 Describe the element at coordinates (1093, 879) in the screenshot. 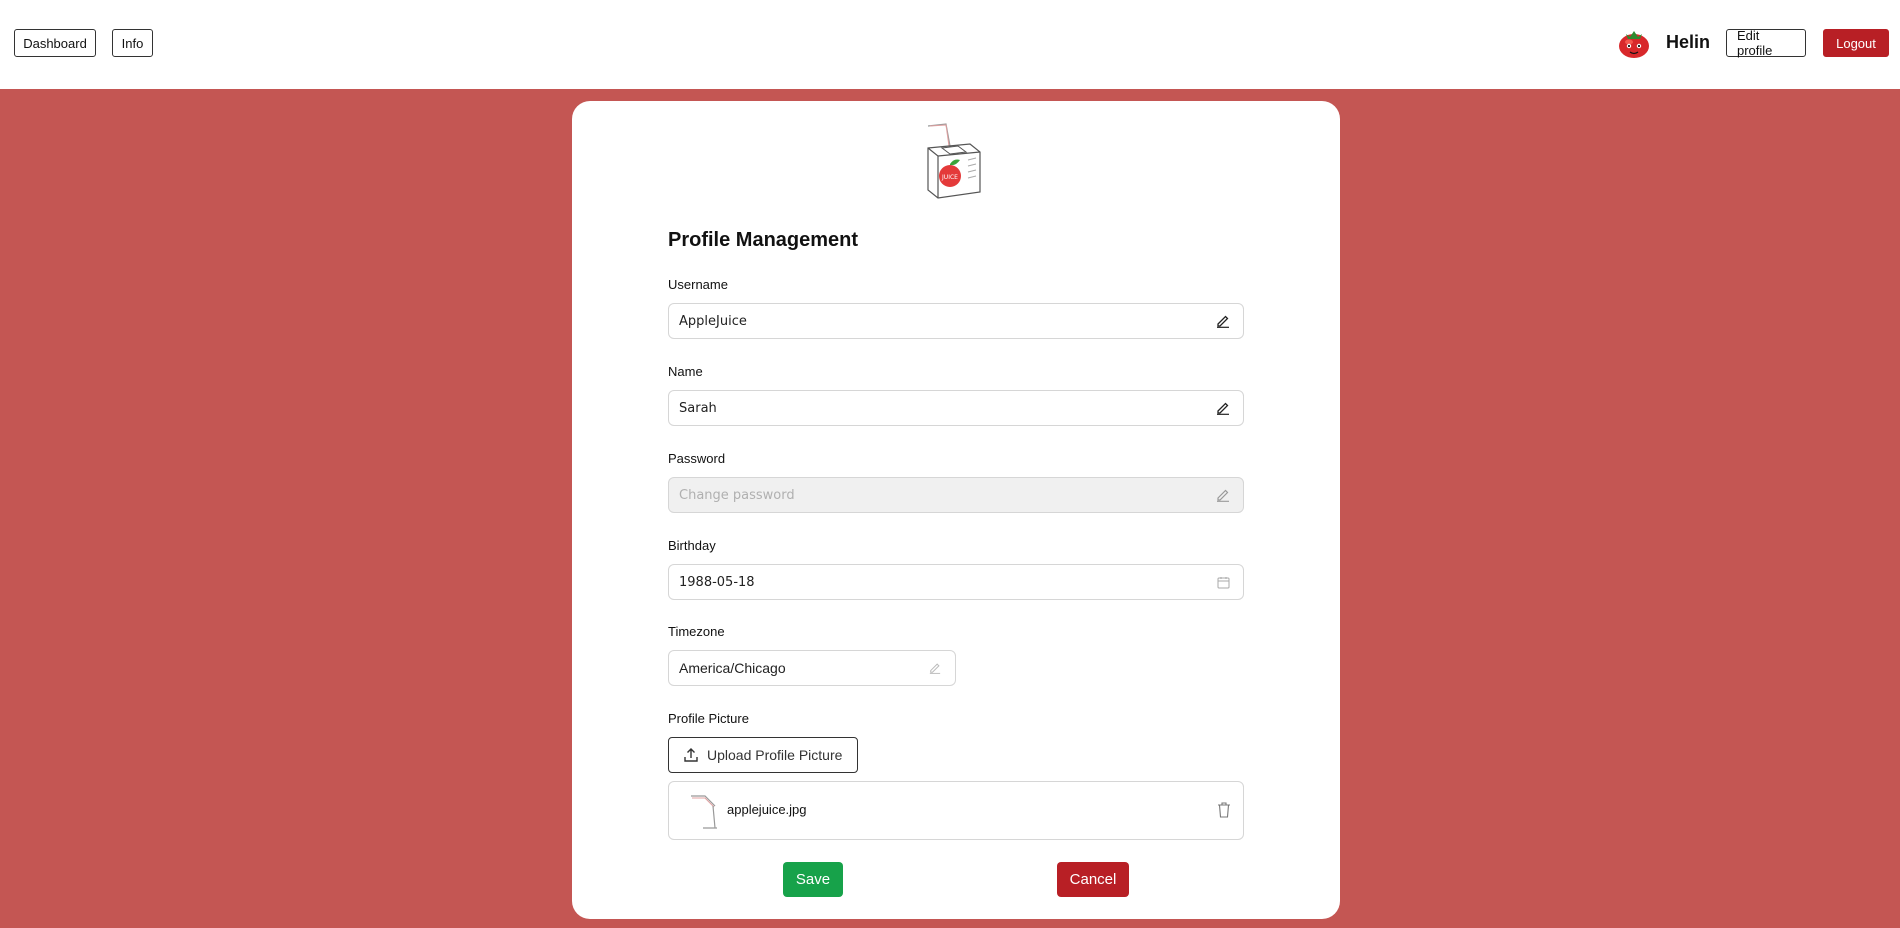

I see `cancel-button: Cancel` at that location.